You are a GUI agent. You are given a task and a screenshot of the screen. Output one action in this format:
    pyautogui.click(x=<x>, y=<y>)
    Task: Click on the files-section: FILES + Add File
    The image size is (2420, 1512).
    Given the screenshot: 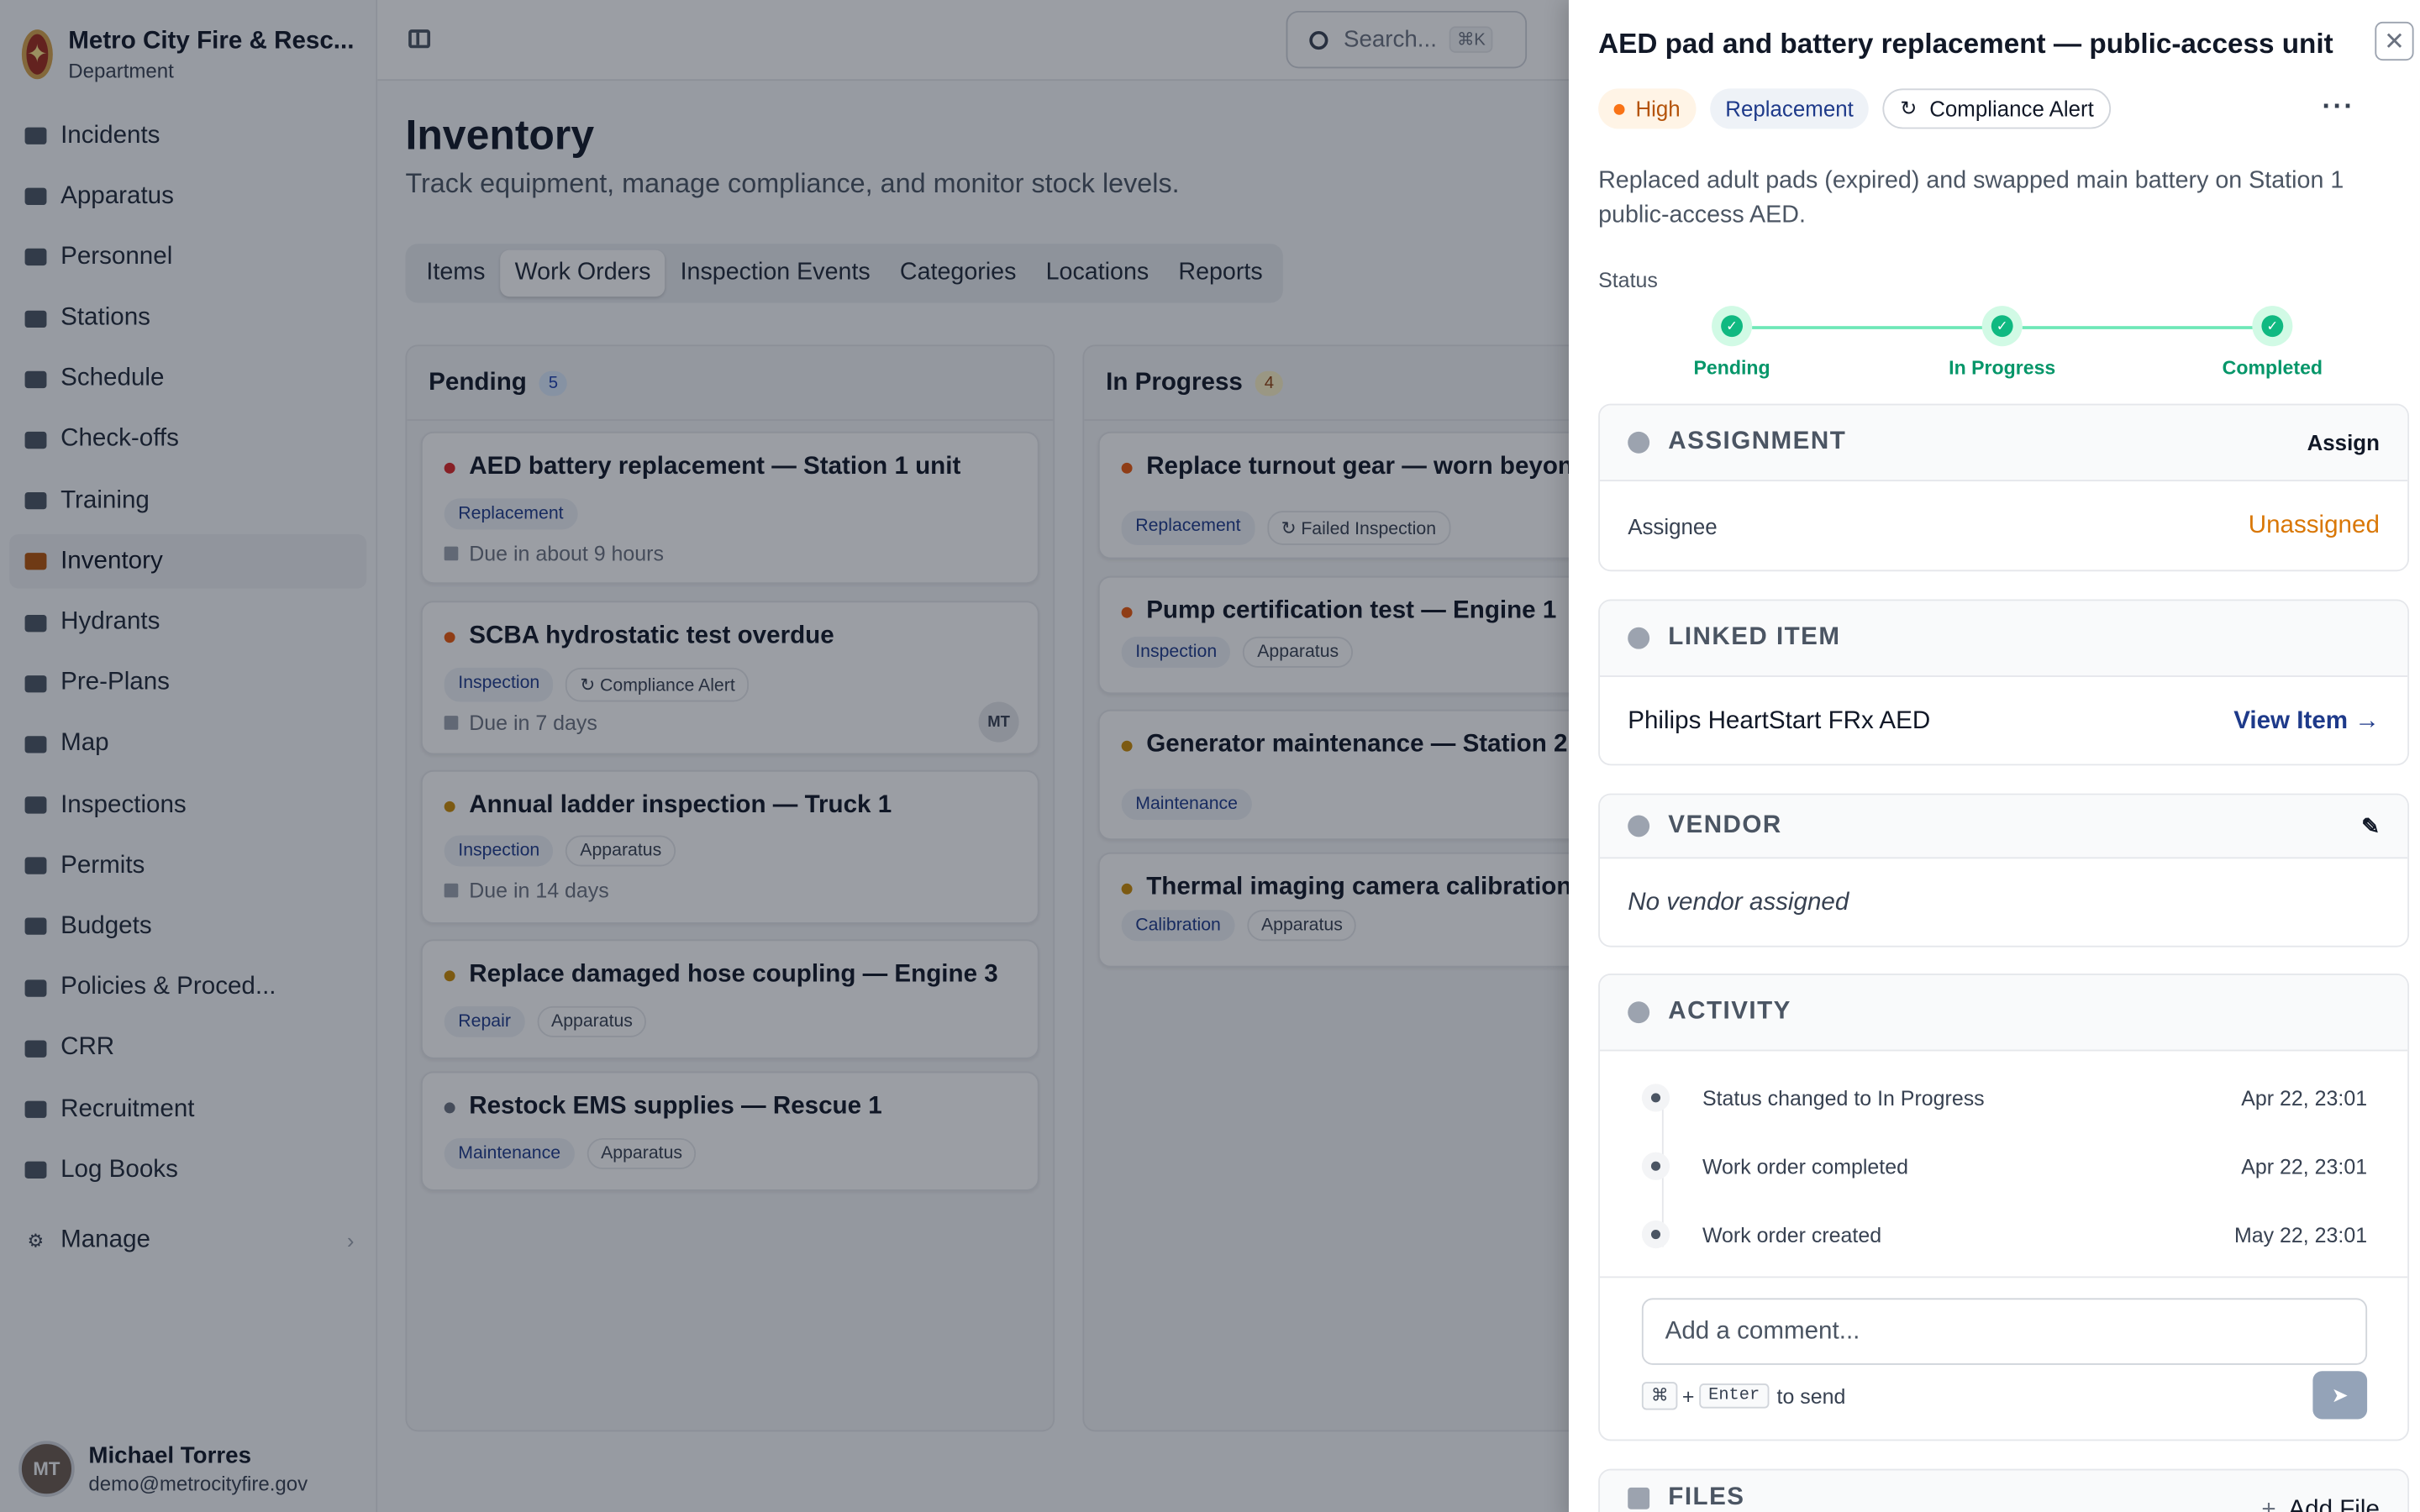 What is the action you would take?
    pyautogui.click(x=2004, y=1490)
    